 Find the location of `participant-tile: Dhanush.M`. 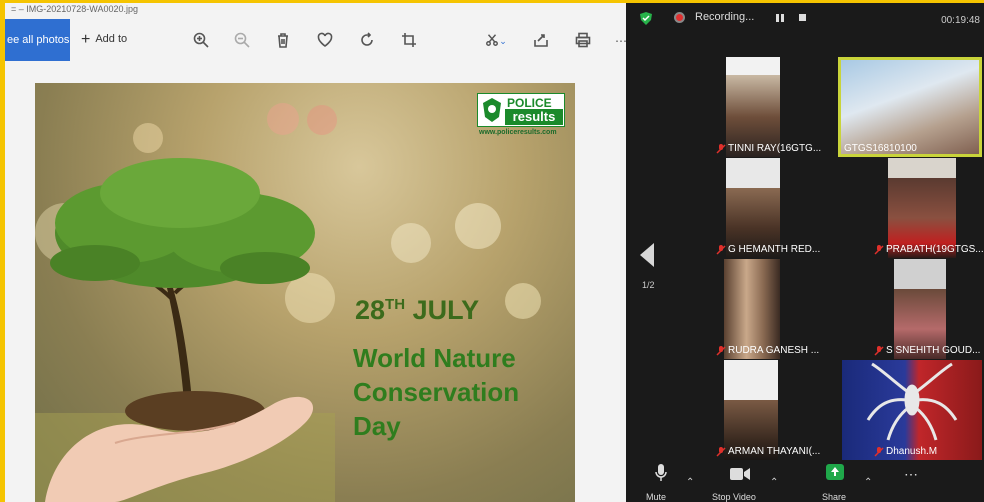

participant-tile: Dhanush.M is located at coordinates (911, 410).